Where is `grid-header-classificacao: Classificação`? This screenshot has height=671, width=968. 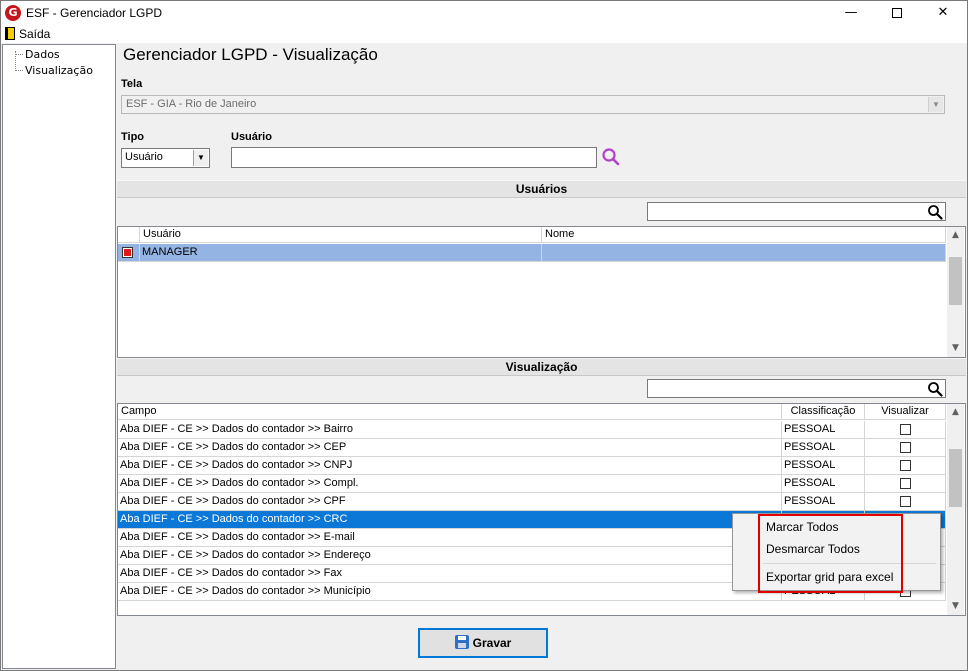 grid-header-classificacao: Classificação is located at coordinates (823, 412).